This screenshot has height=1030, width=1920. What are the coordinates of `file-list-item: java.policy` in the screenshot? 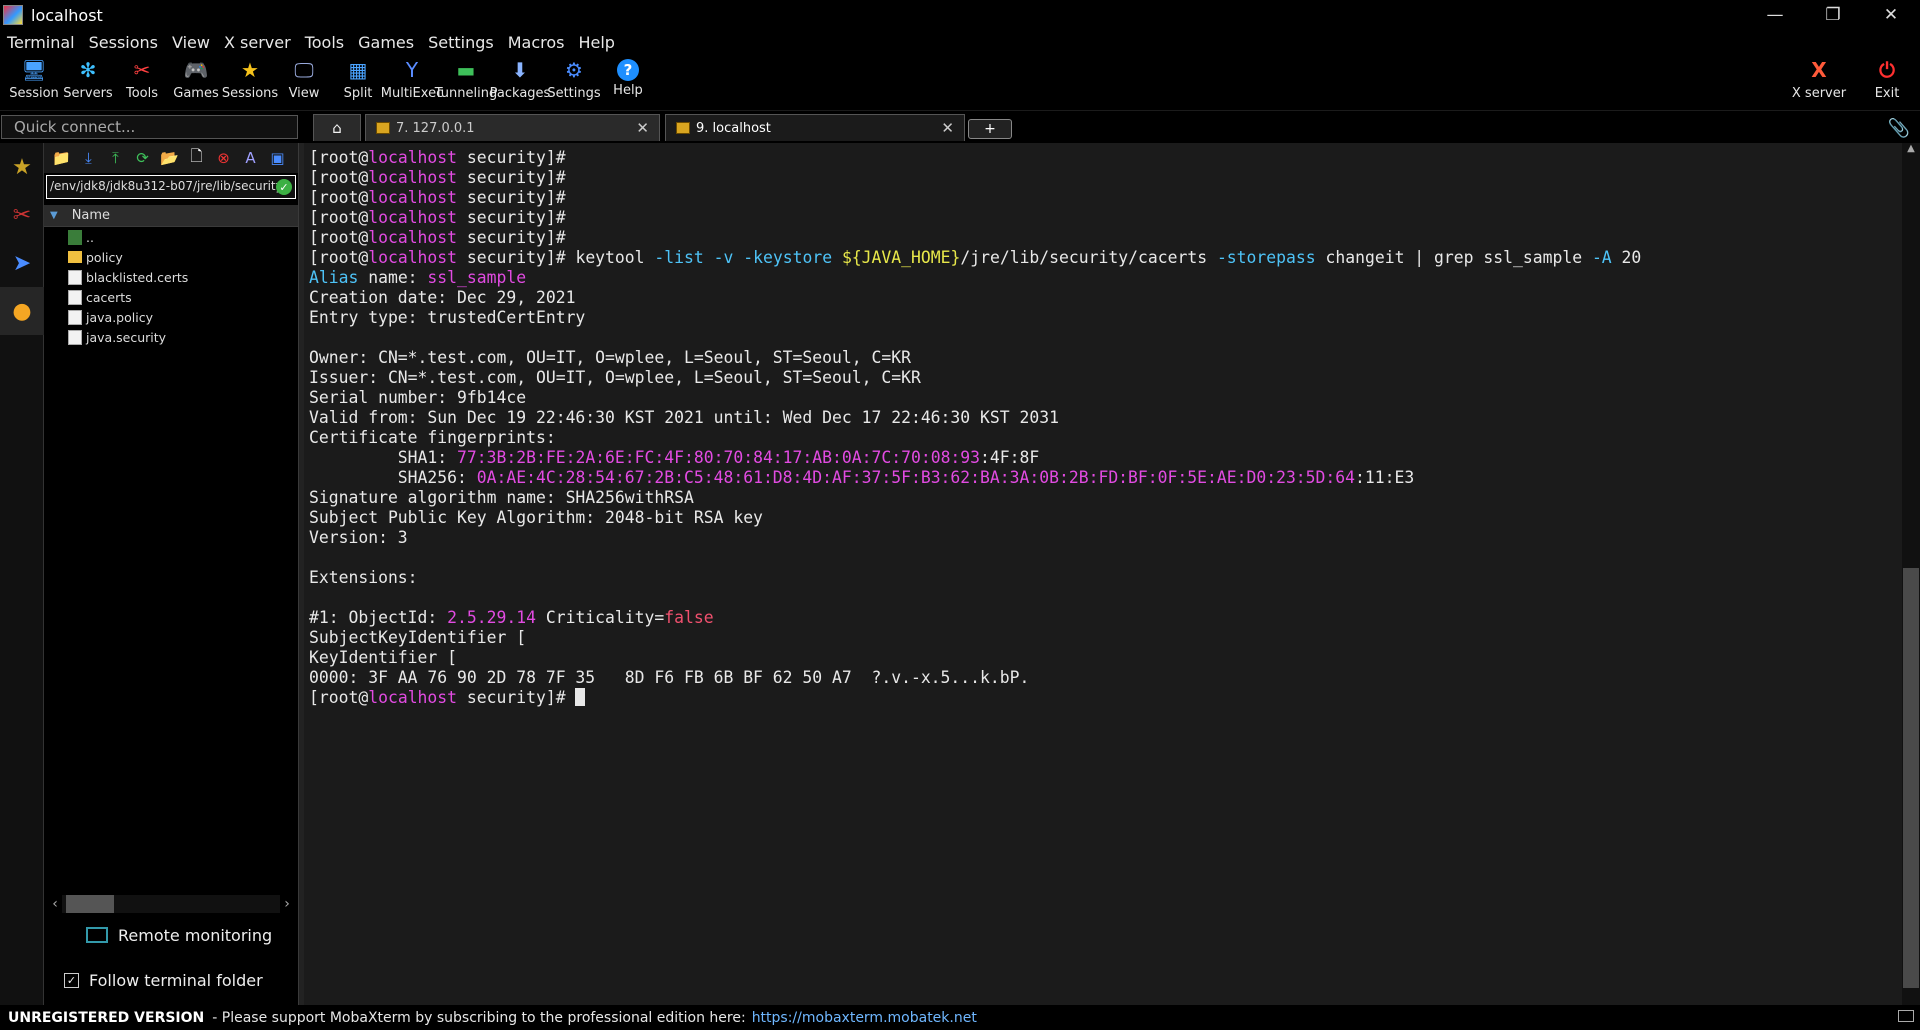 It's located at (171, 317).